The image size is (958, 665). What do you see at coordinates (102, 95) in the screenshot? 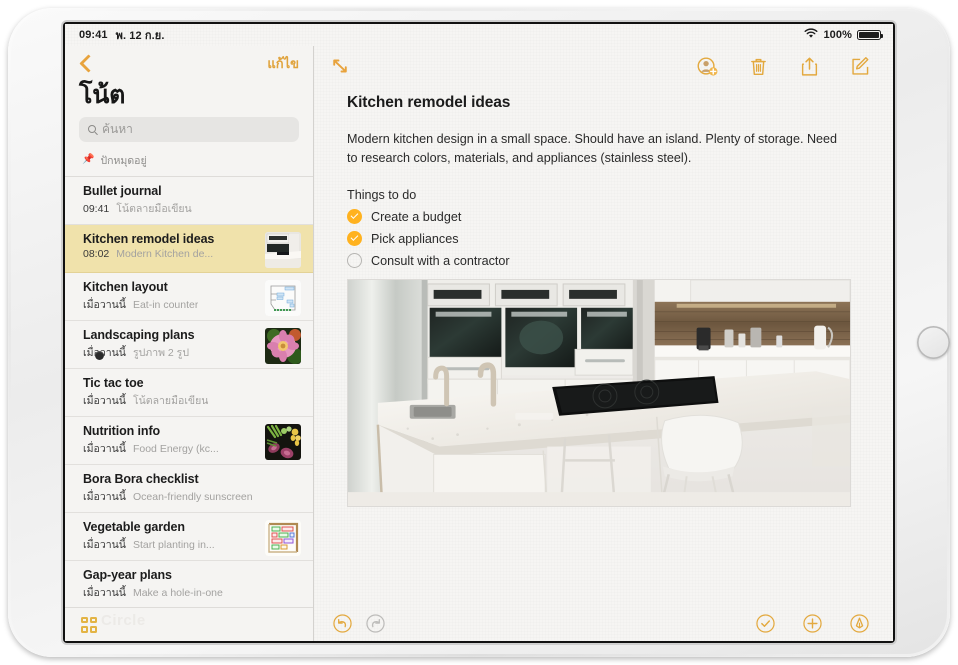
I see `page-title: โน้ต` at bounding box center [102, 95].